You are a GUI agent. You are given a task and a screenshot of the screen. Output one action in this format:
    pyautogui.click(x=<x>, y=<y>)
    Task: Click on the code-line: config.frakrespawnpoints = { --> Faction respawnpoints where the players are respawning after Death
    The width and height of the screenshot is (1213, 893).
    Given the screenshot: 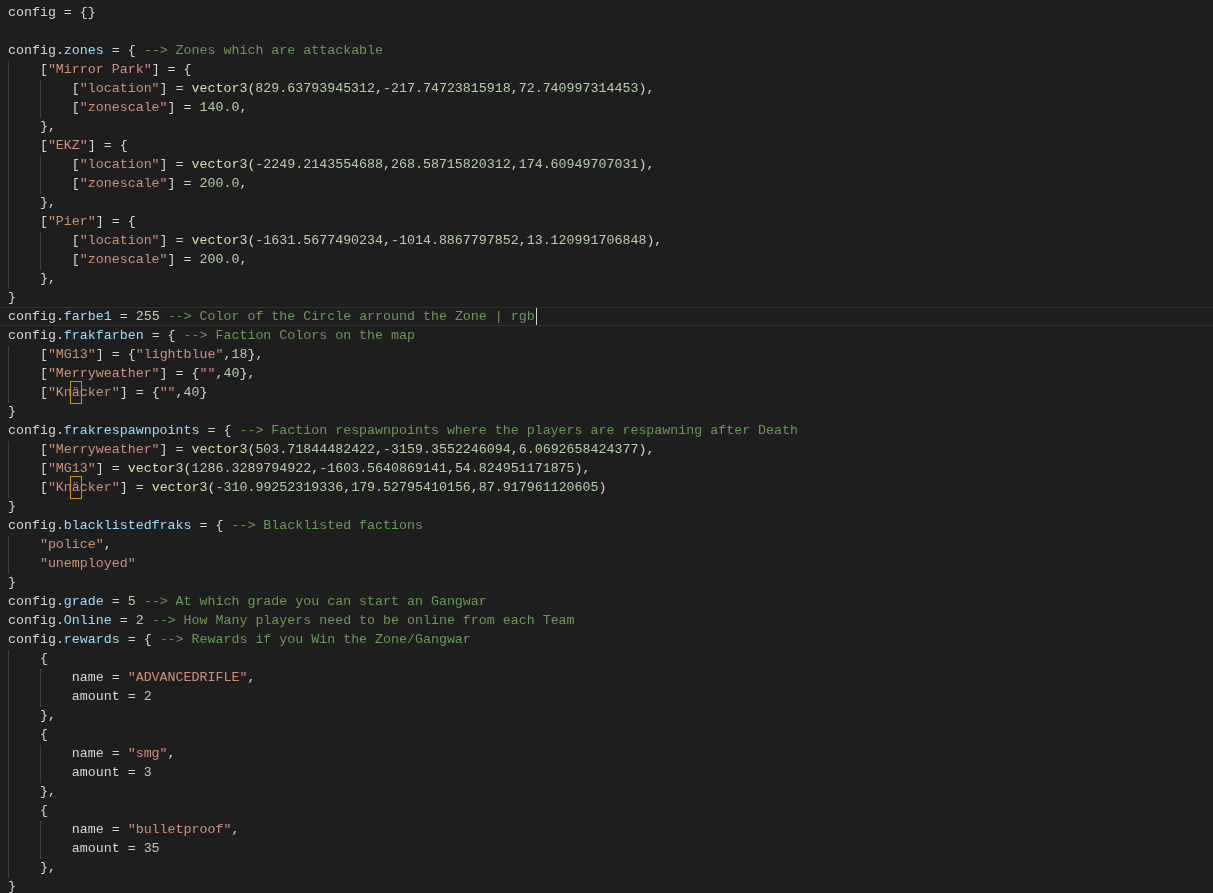 What is the action you would take?
    pyautogui.click(x=403, y=430)
    